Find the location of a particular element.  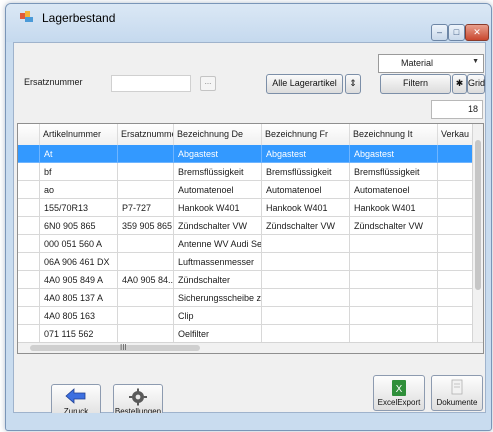

column-header: Bezeichnung Fr is located at coordinates (306, 134).